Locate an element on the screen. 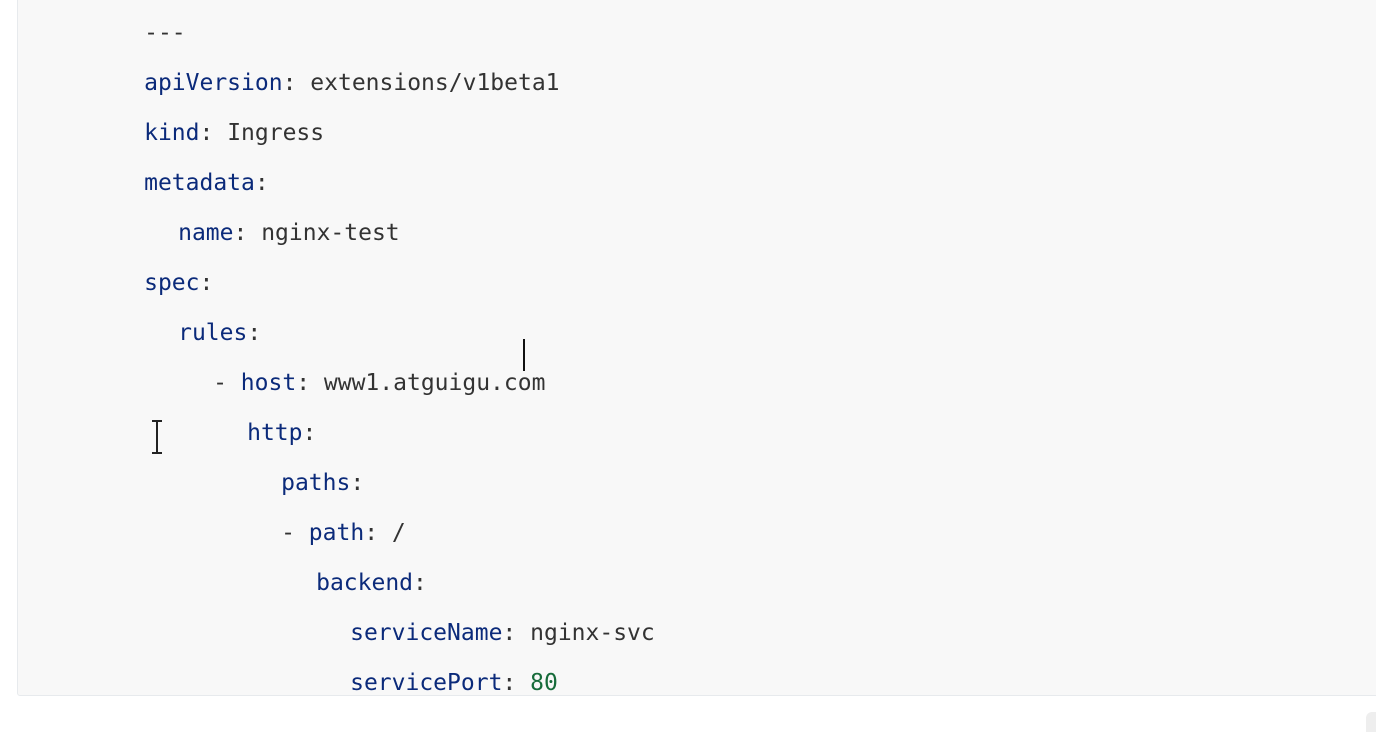  code-line-path: - path: / is located at coordinates (343, 533).